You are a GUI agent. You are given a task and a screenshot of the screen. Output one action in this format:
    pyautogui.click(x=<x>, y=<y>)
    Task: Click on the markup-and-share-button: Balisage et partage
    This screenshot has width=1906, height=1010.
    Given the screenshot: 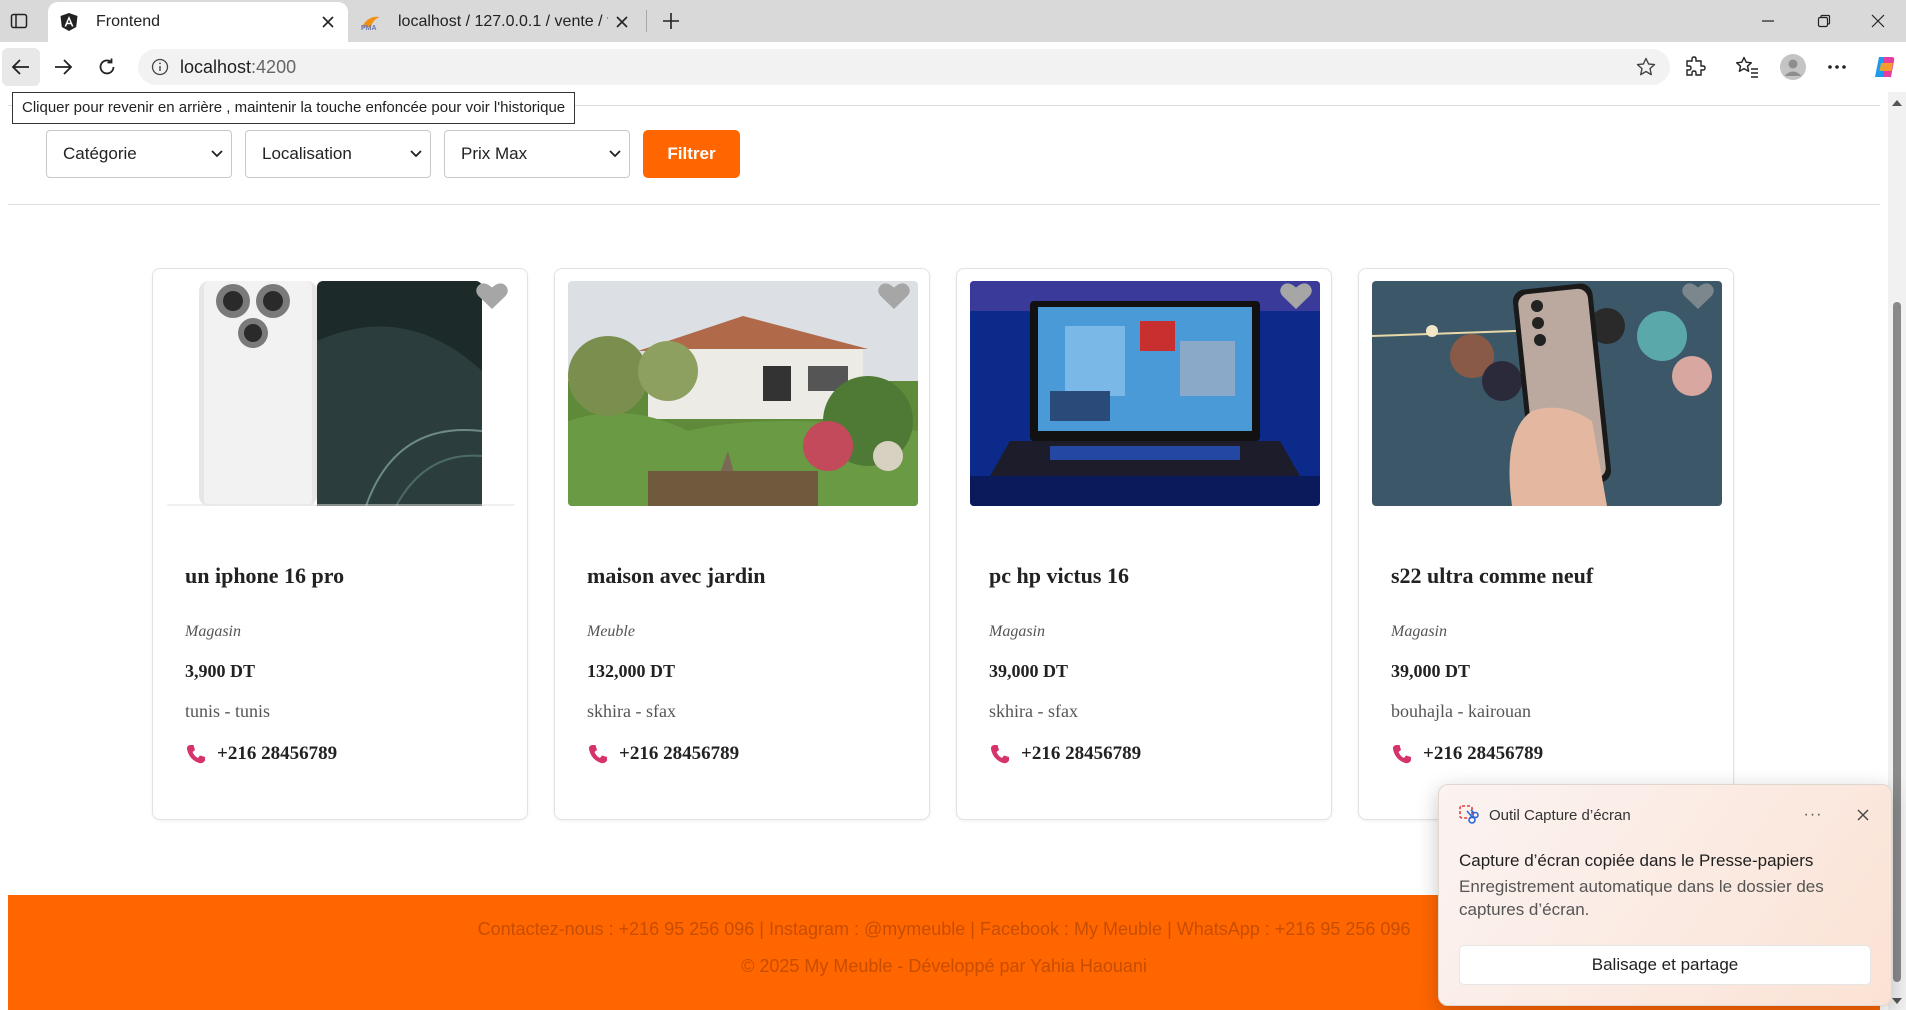 What is the action you would take?
    pyautogui.click(x=1665, y=965)
    